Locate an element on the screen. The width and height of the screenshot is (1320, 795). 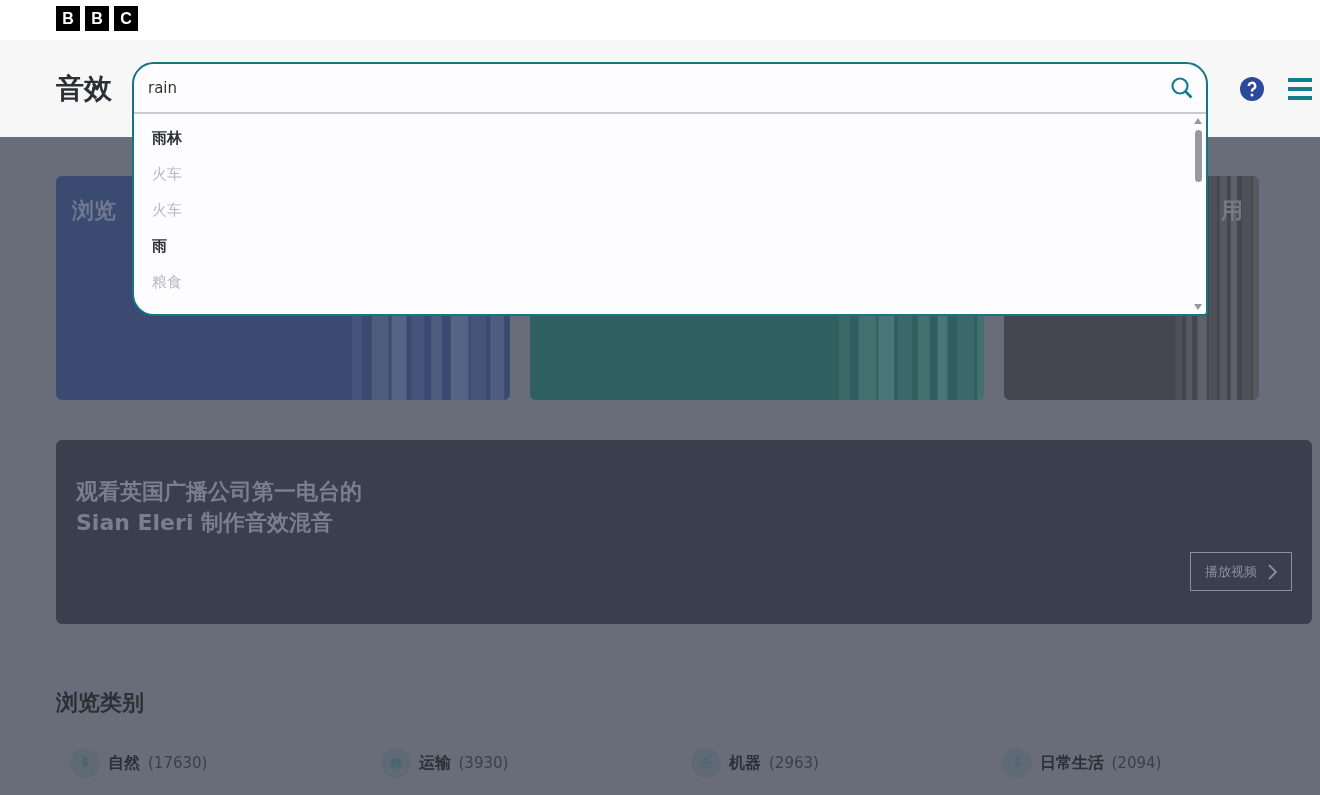
category-name: 机器 is located at coordinates (745, 763).